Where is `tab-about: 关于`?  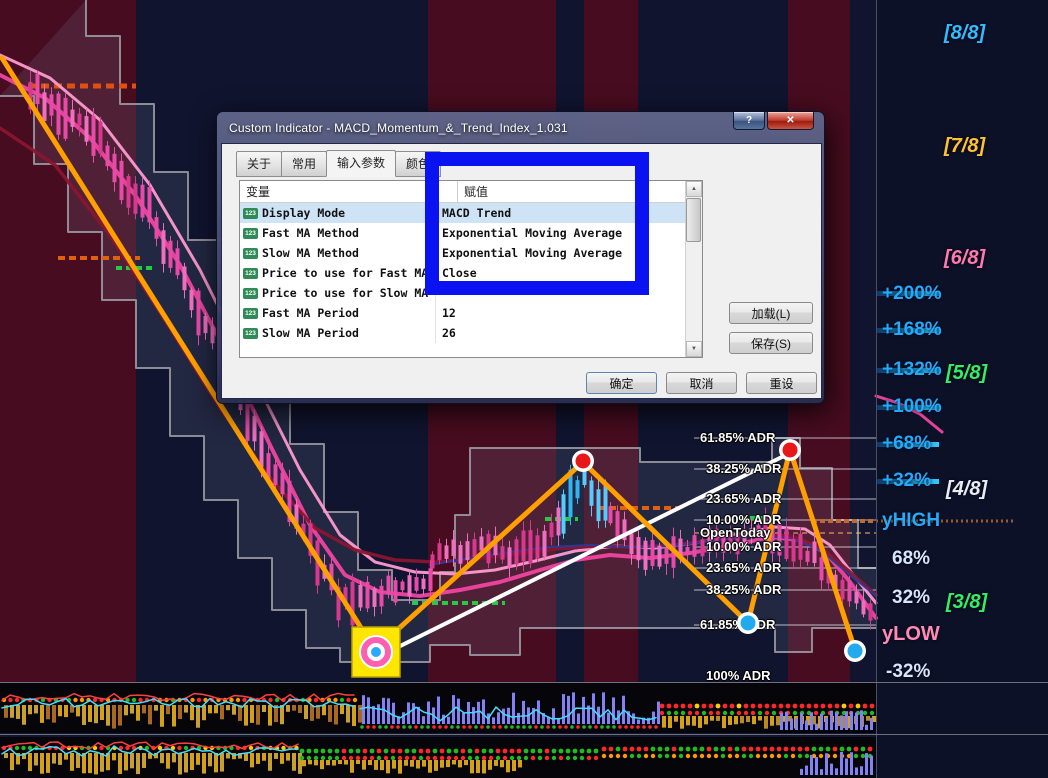
tab-about: 关于 is located at coordinates (259, 164).